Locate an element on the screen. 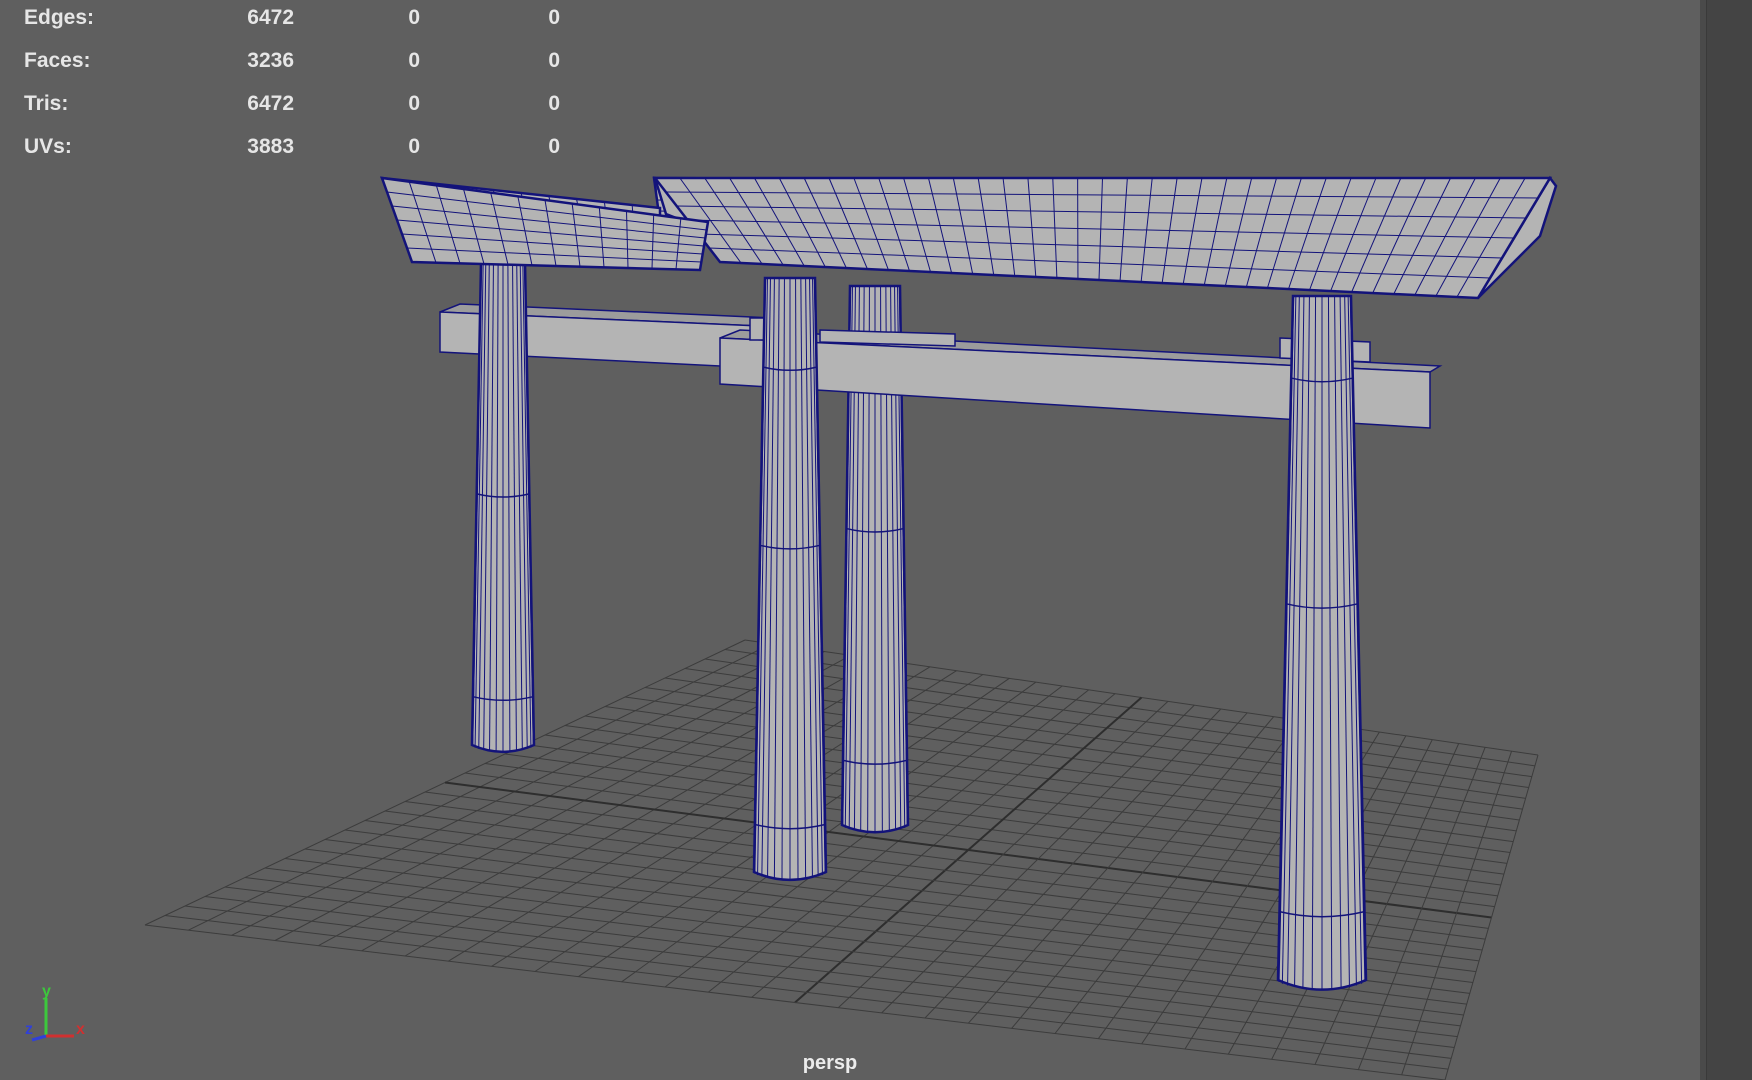  axis-z-label: z is located at coordinates (29, 1029).